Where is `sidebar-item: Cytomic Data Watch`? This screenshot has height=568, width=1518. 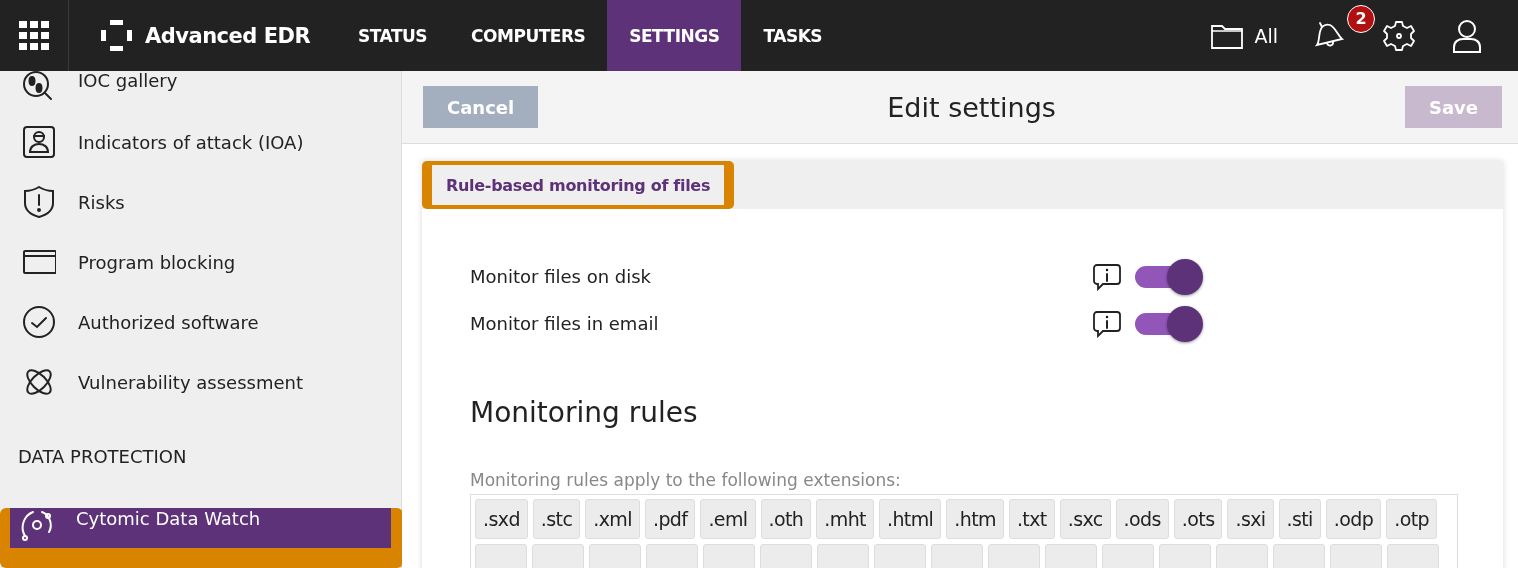 sidebar-item: Cytomic Data Watch is located at coordinates (200, 528).